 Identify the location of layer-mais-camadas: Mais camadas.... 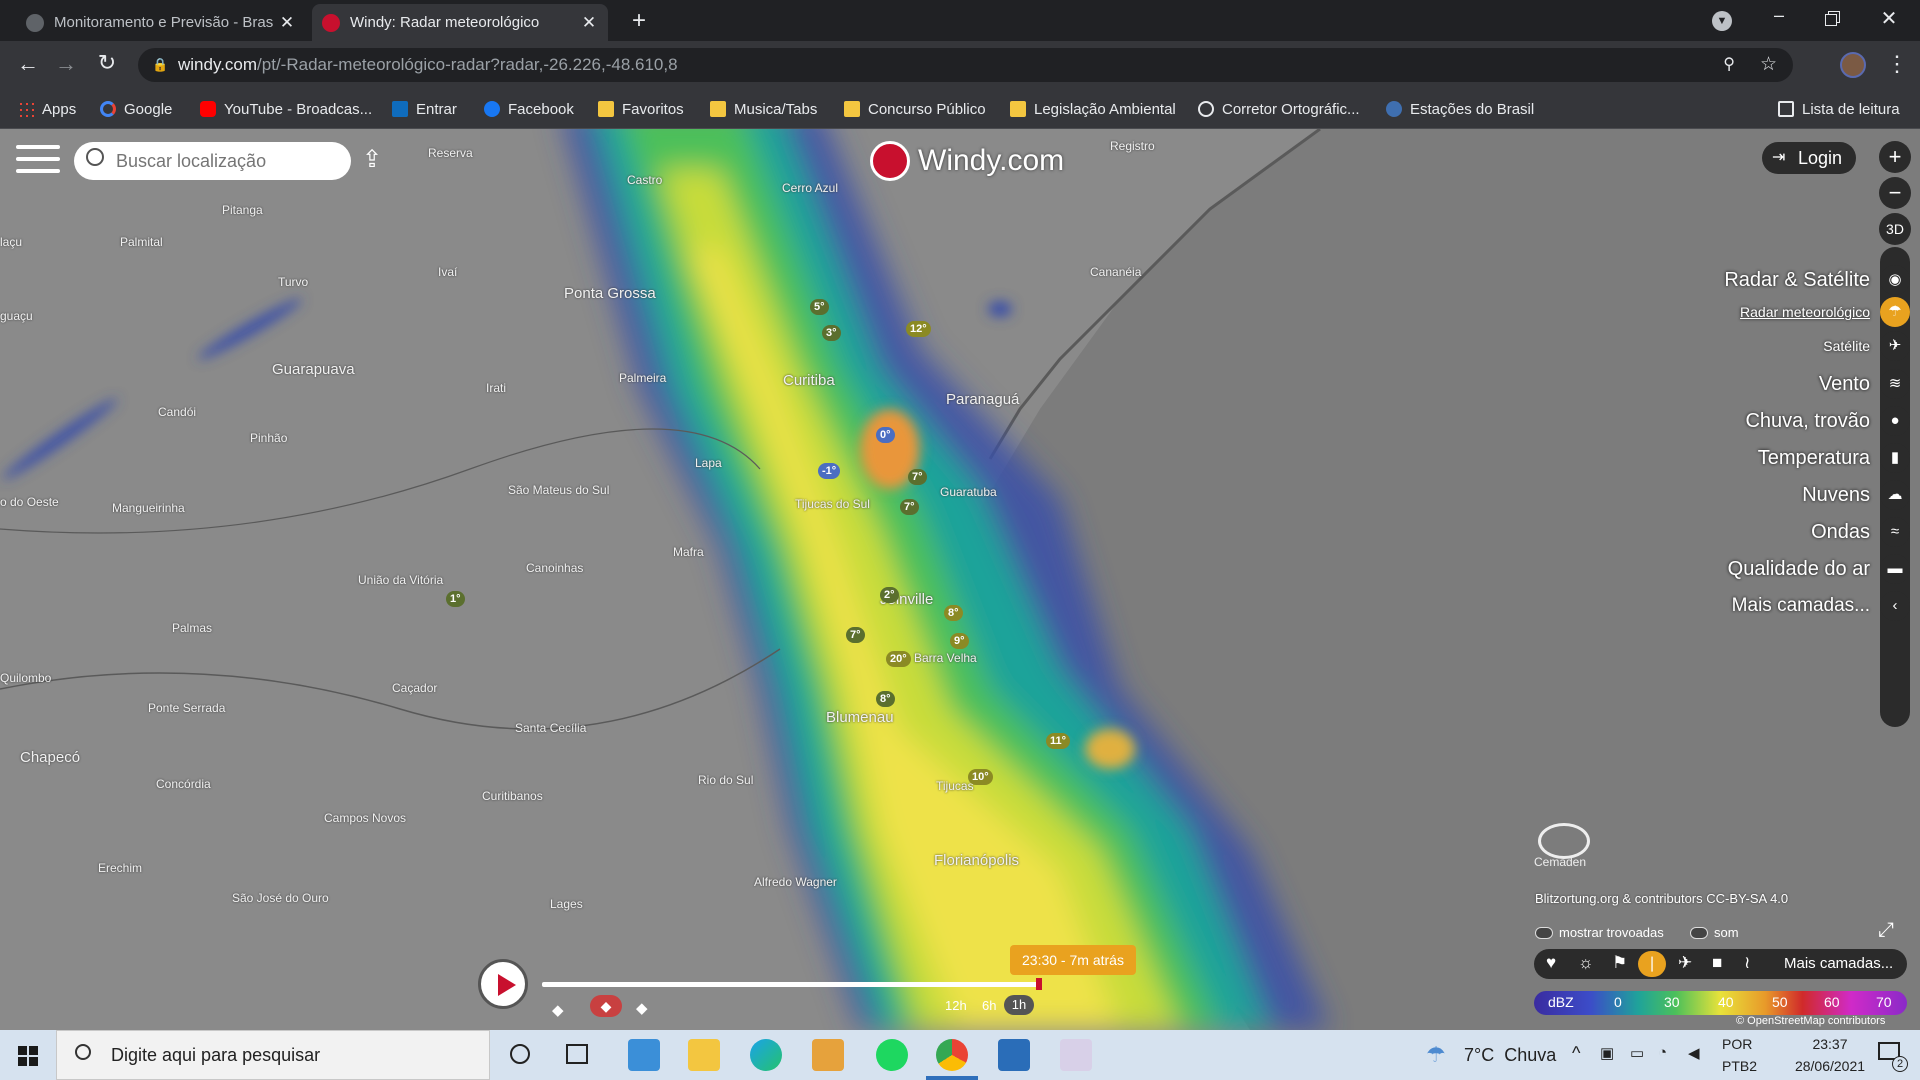
(1801, 606).